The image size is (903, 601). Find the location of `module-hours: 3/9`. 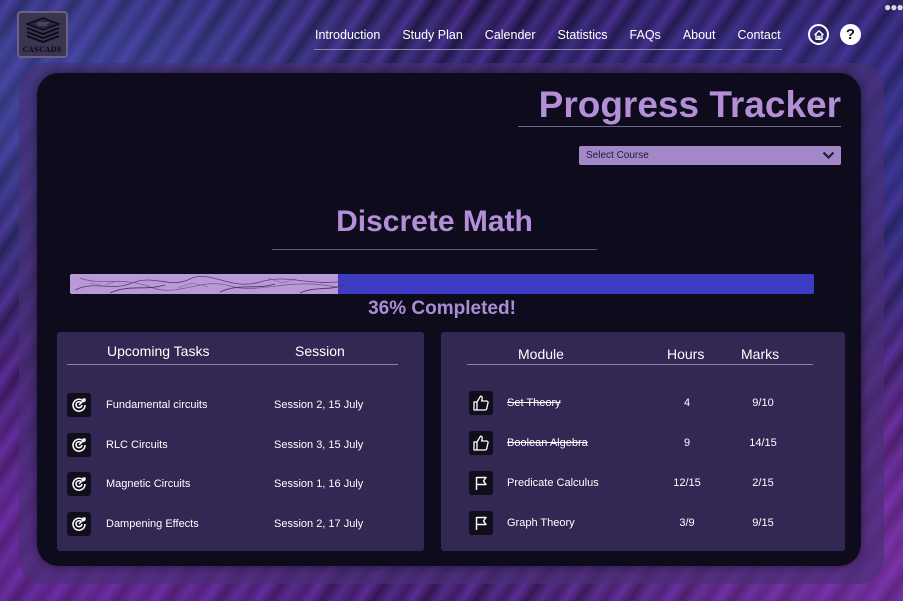

module-hours: 3/9 is located at coordinates (687, 523).